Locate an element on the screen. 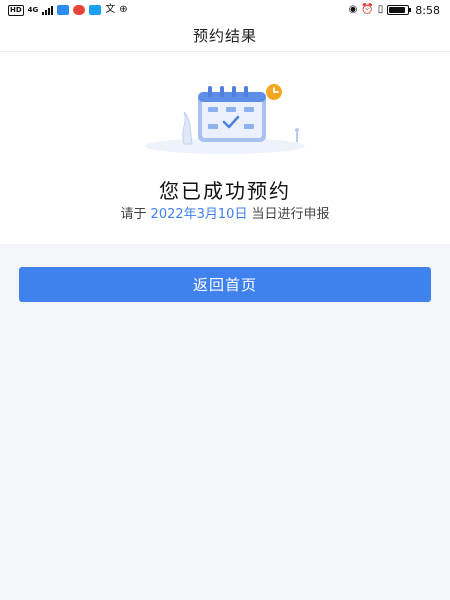  browser-icon: ⊕ is located at coordinates (123, 9).